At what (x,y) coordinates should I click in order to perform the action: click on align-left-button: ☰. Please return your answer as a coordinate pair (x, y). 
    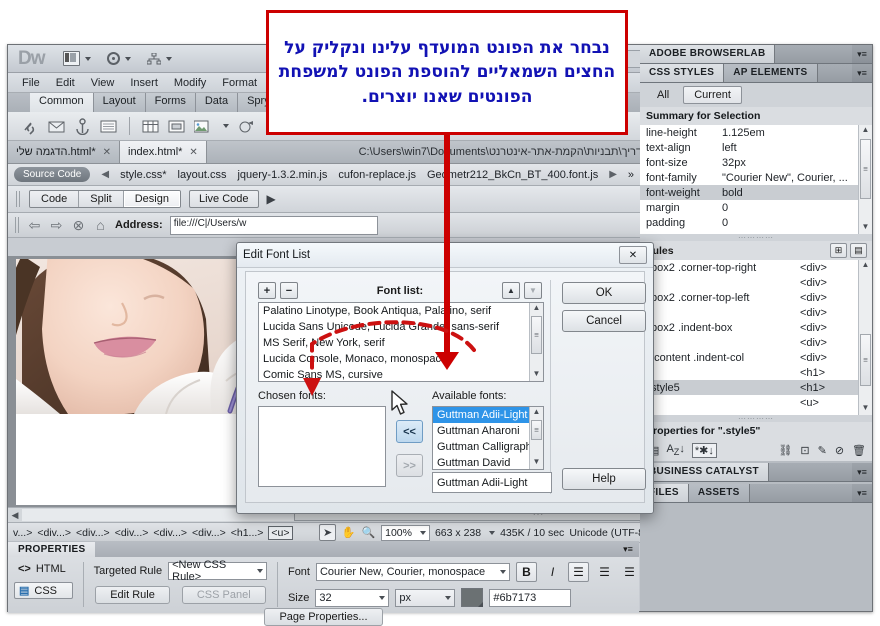
    Looking at the image, I should click on (578, 572).